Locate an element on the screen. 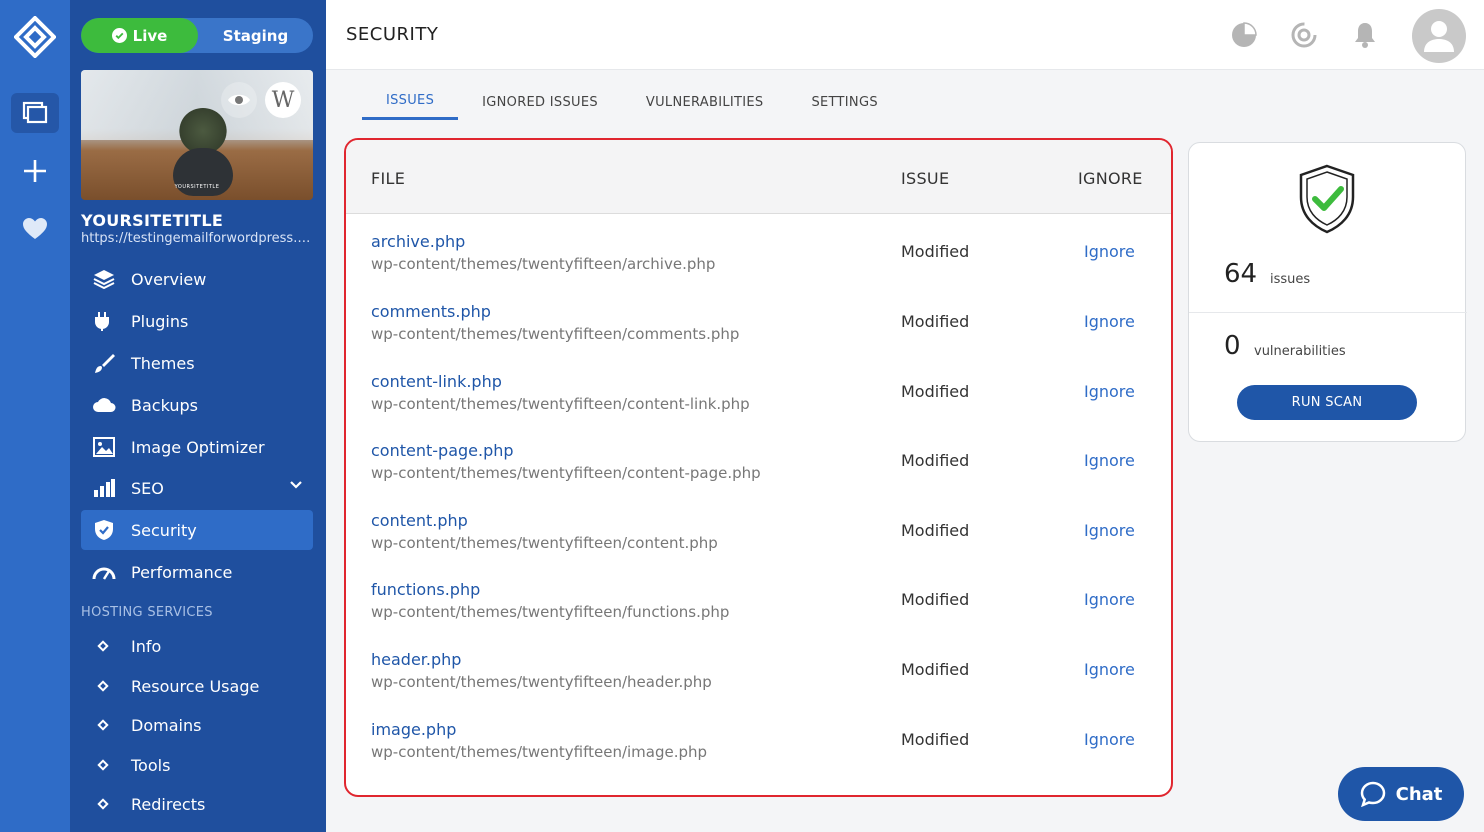  nav-label: Image Optimizer is located at coordinates (198, 447).